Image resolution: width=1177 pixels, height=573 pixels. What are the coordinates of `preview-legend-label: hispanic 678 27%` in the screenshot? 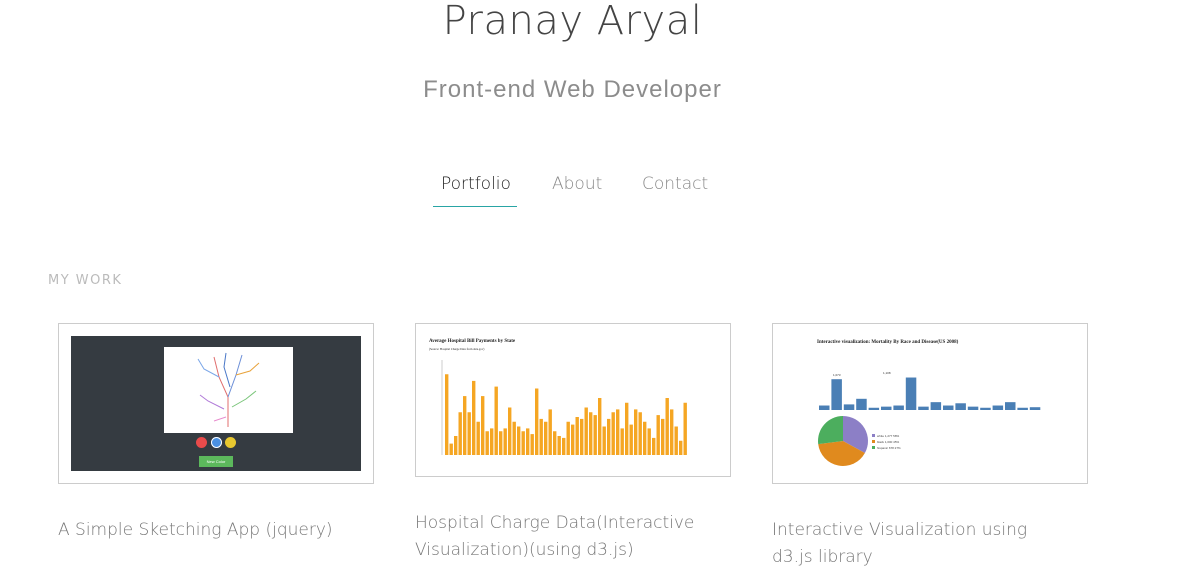 It's located at (889, 448).